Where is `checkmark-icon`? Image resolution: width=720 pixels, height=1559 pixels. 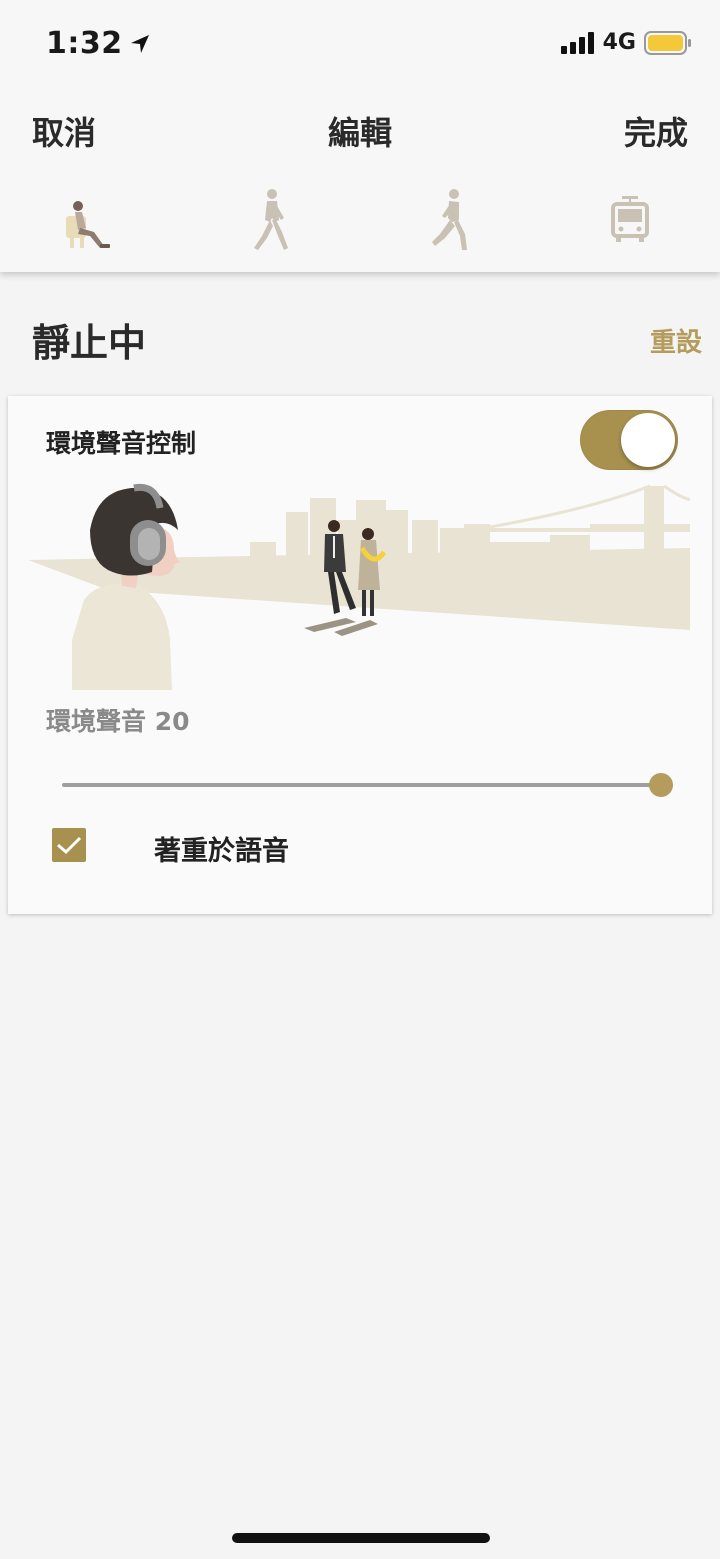
checkmark-icon is located at coordinates (69, 845).